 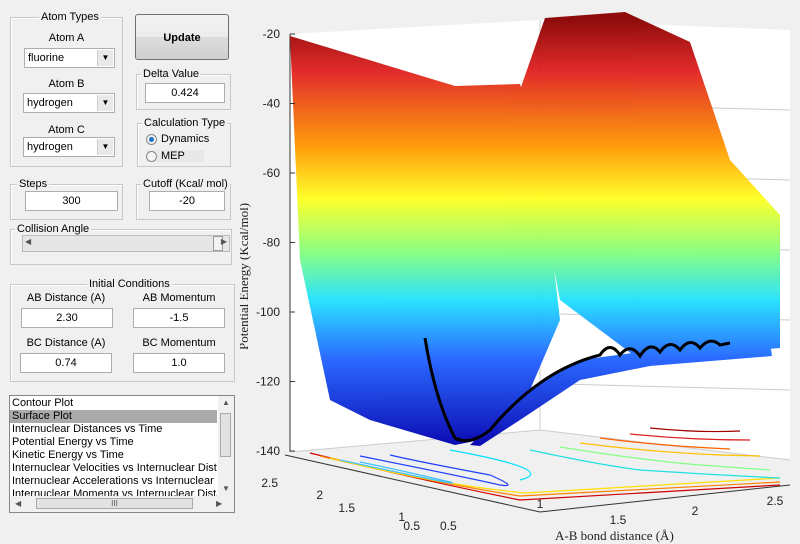 I want to click on scroll-thumb, so click(x=225, y=435).